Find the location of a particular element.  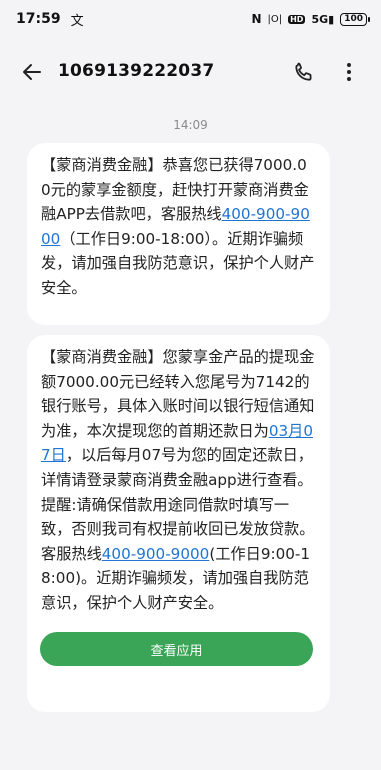

more-options-button is located at coordinates (349, 72).